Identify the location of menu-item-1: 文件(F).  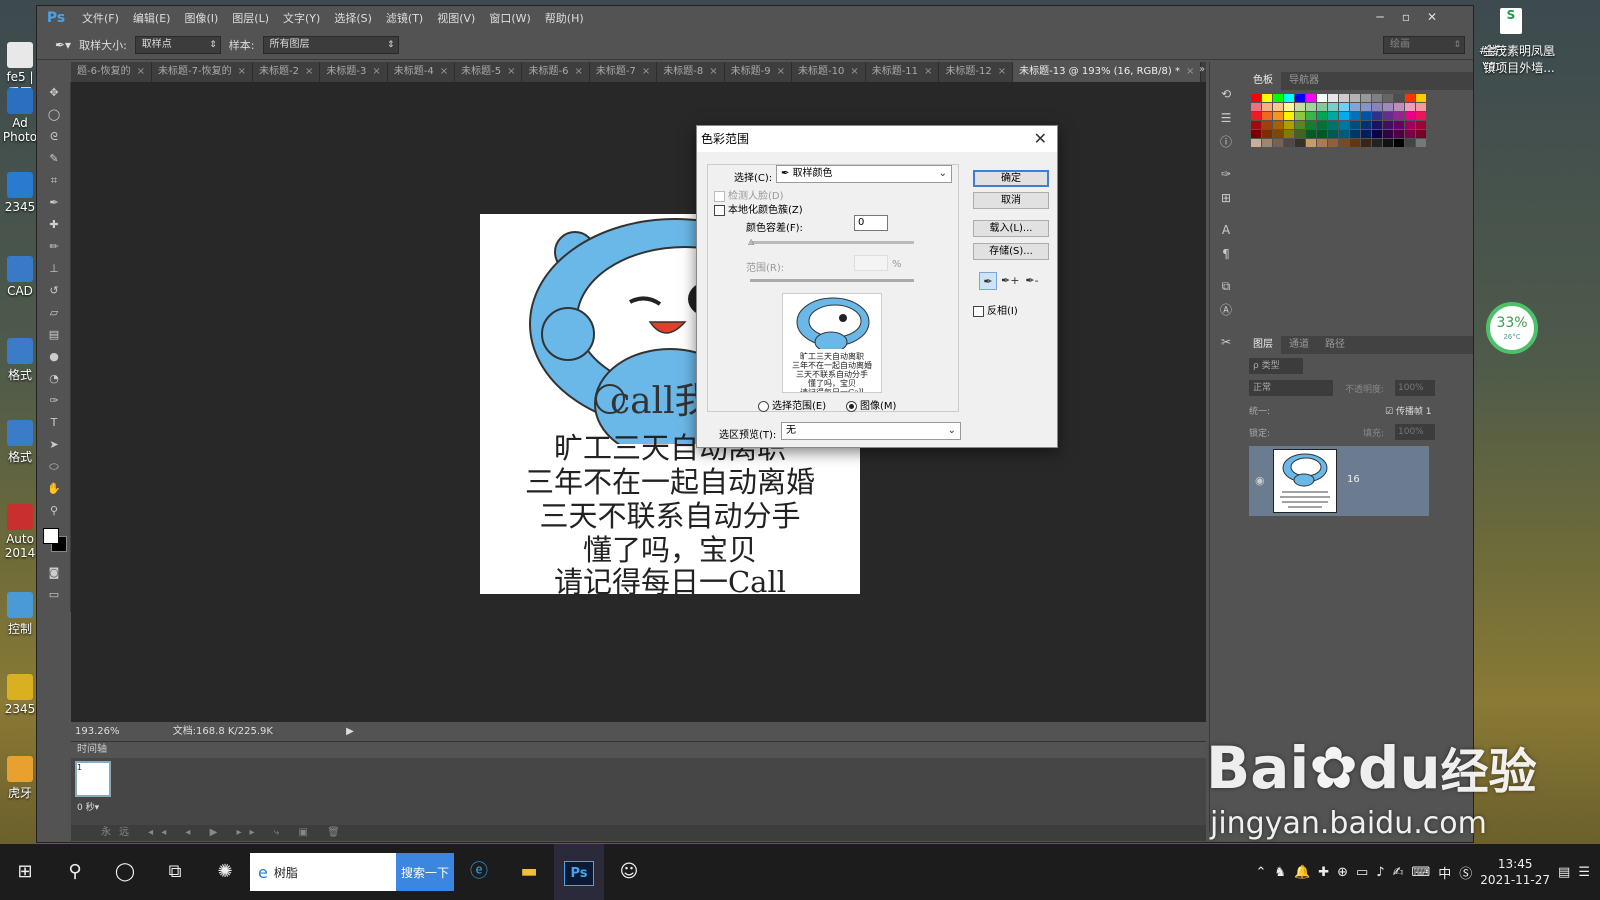
(100, 18).